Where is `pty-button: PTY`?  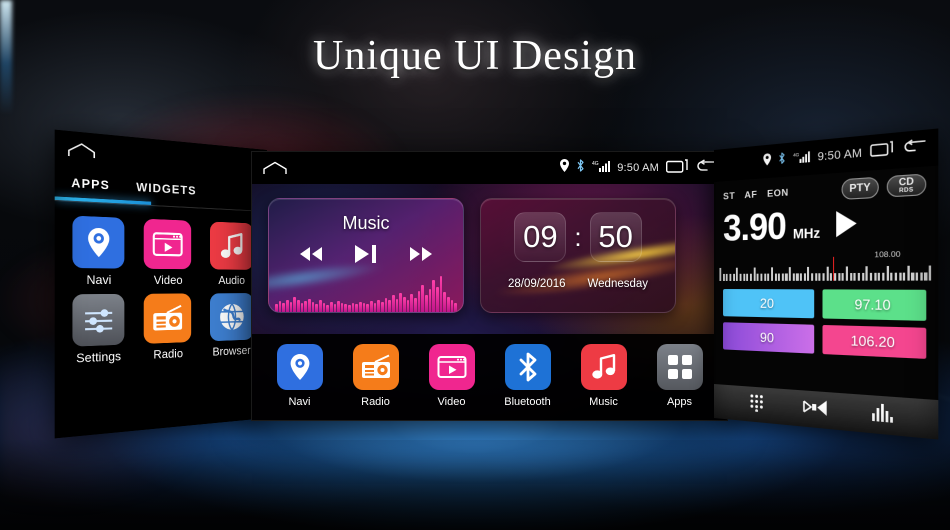 pty-button: PTY is located at coordinates (860, 188).